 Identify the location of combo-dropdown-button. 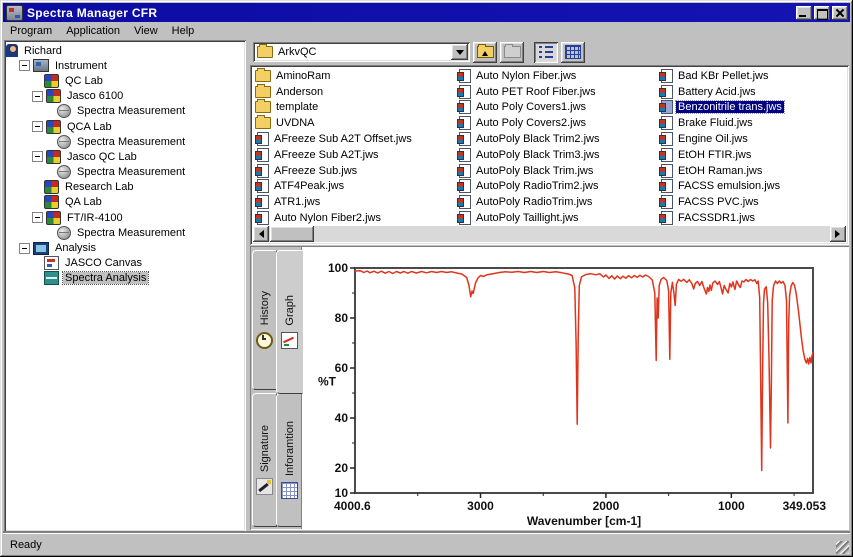
(459, 52).